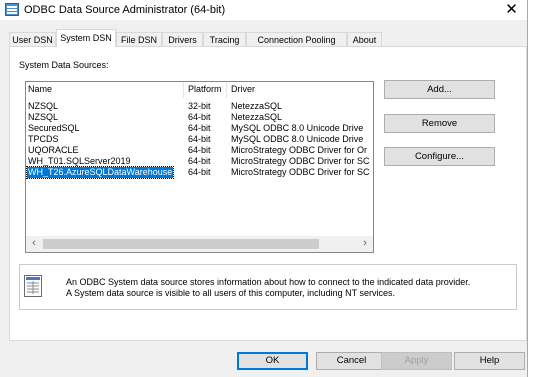 Image resolution: width=533 pixels, height=377 pixels. I want to click on dsn-platform: 32-bit, so click(199, 106).